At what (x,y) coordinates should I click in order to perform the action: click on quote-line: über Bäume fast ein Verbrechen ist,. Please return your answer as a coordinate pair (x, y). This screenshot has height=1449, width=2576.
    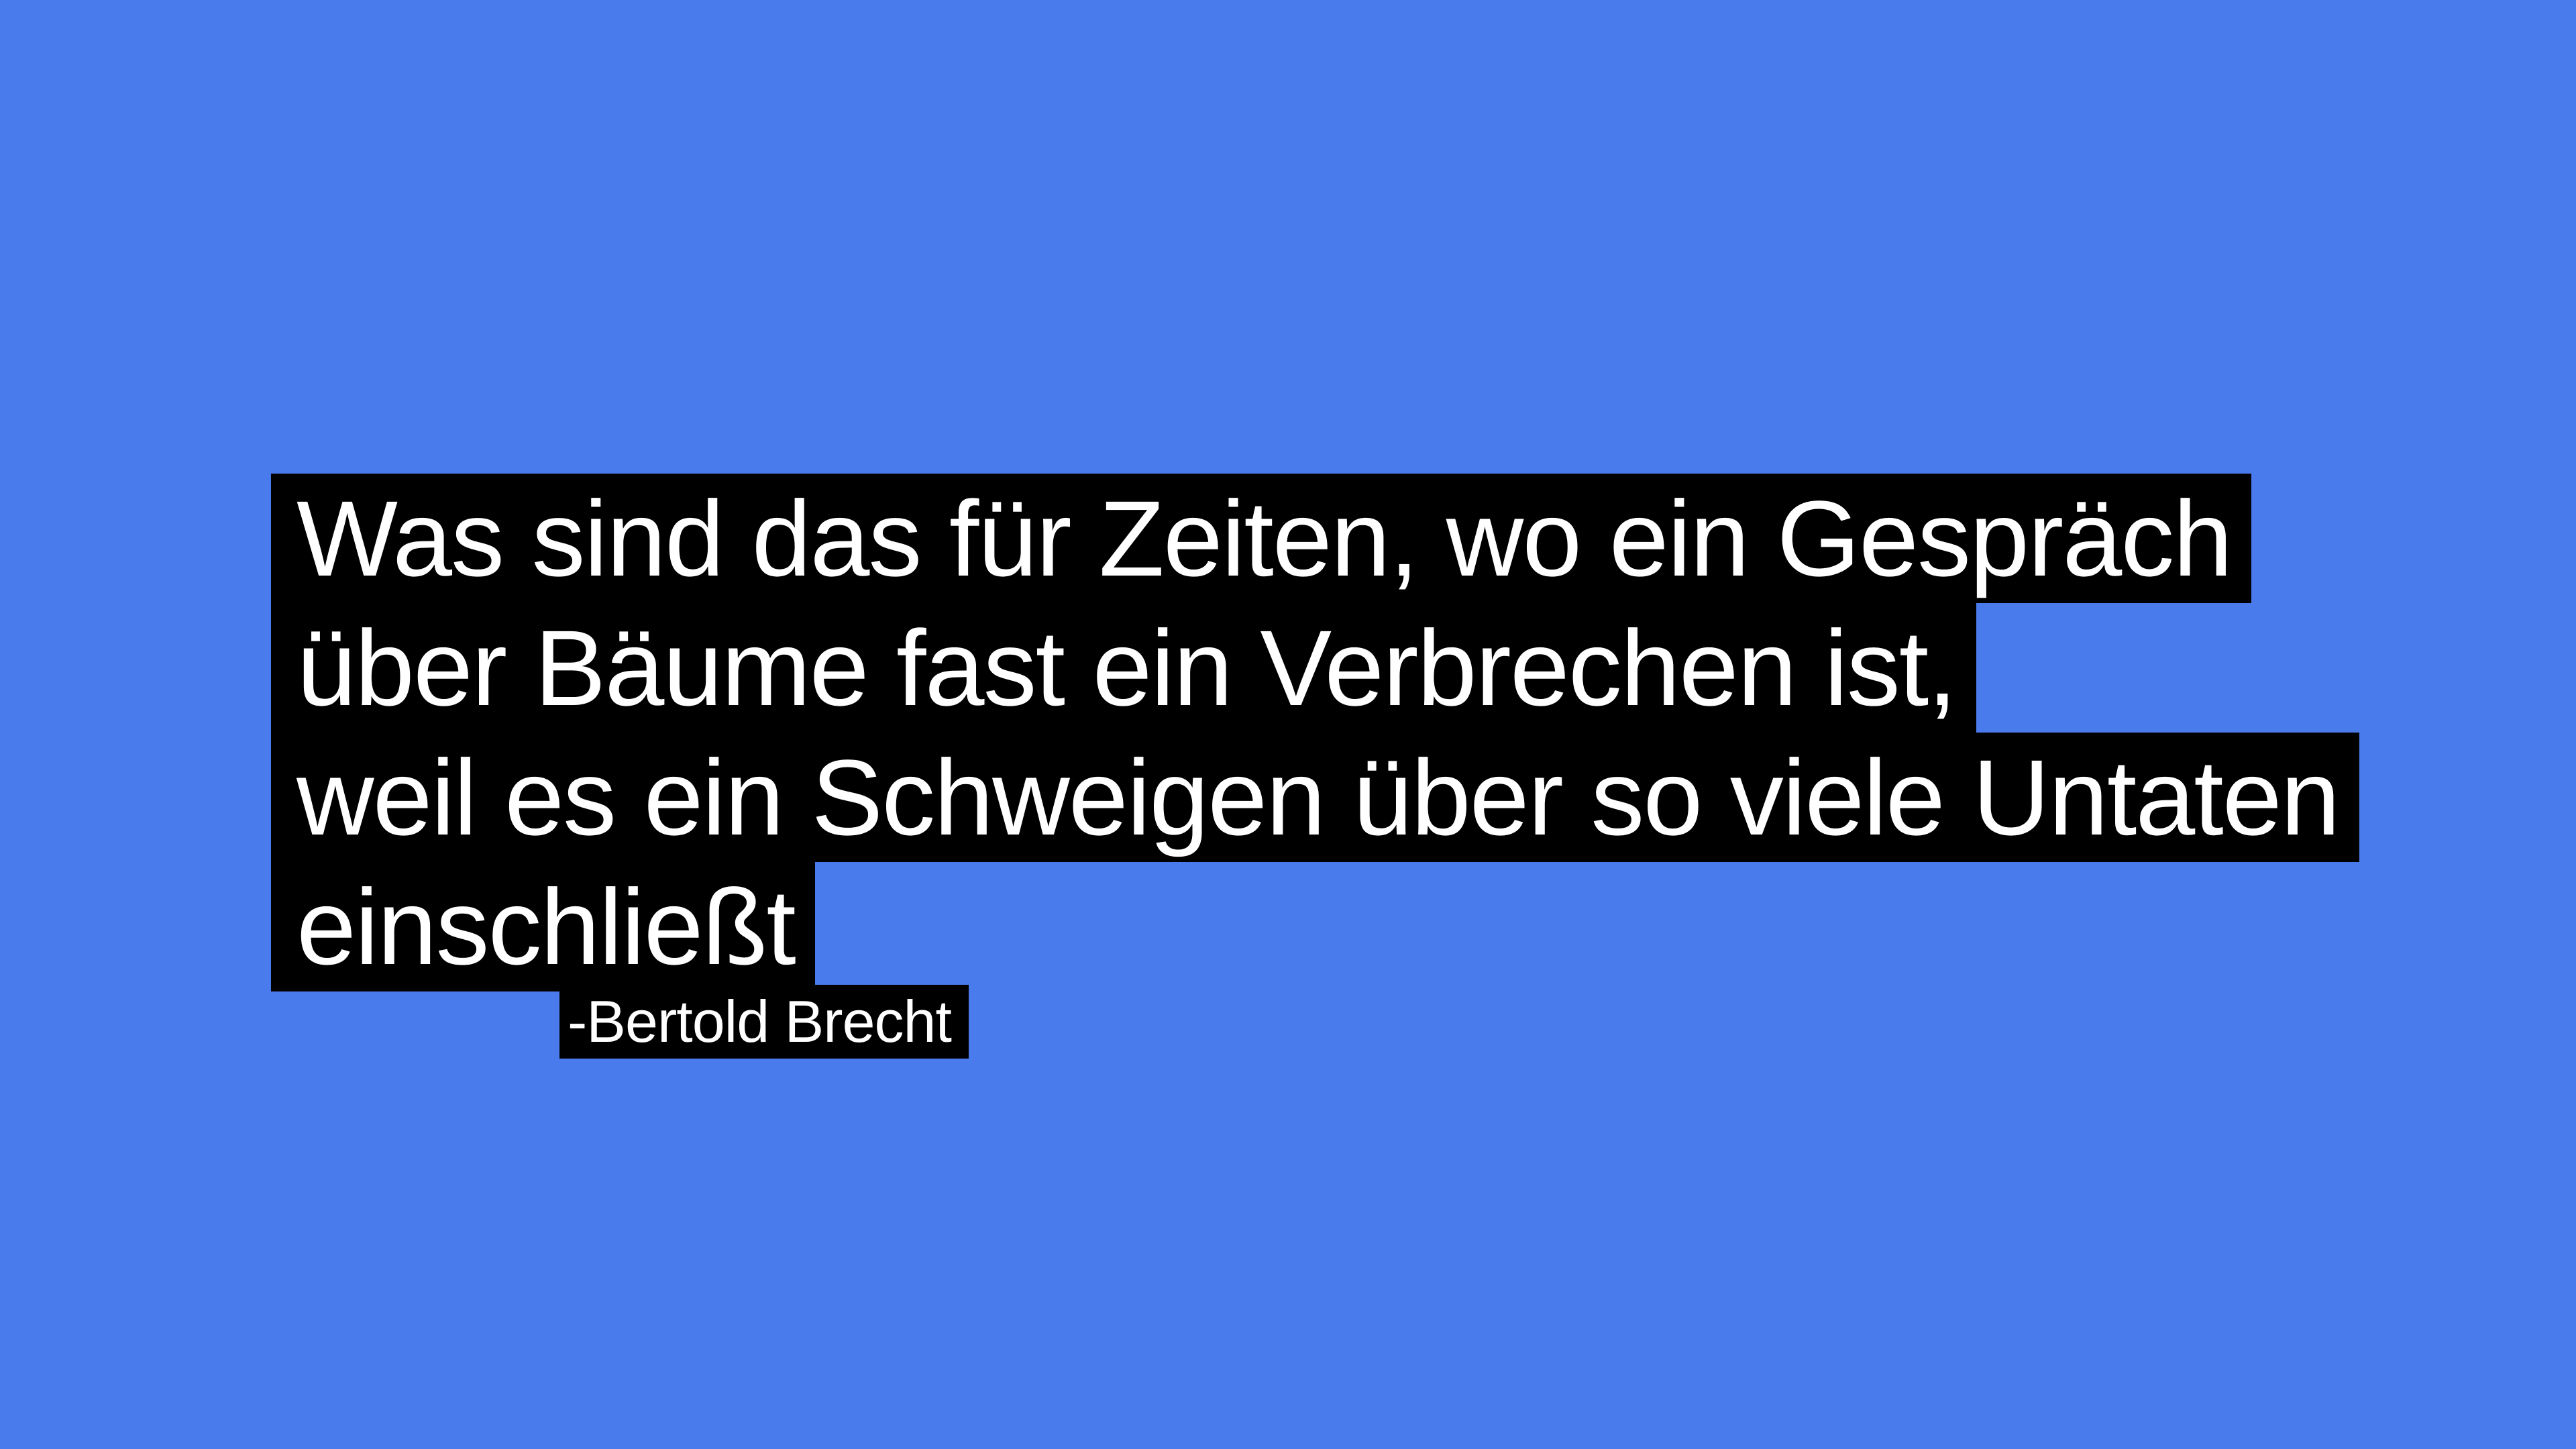
    Looking at the image, I should click on (1315, 668).